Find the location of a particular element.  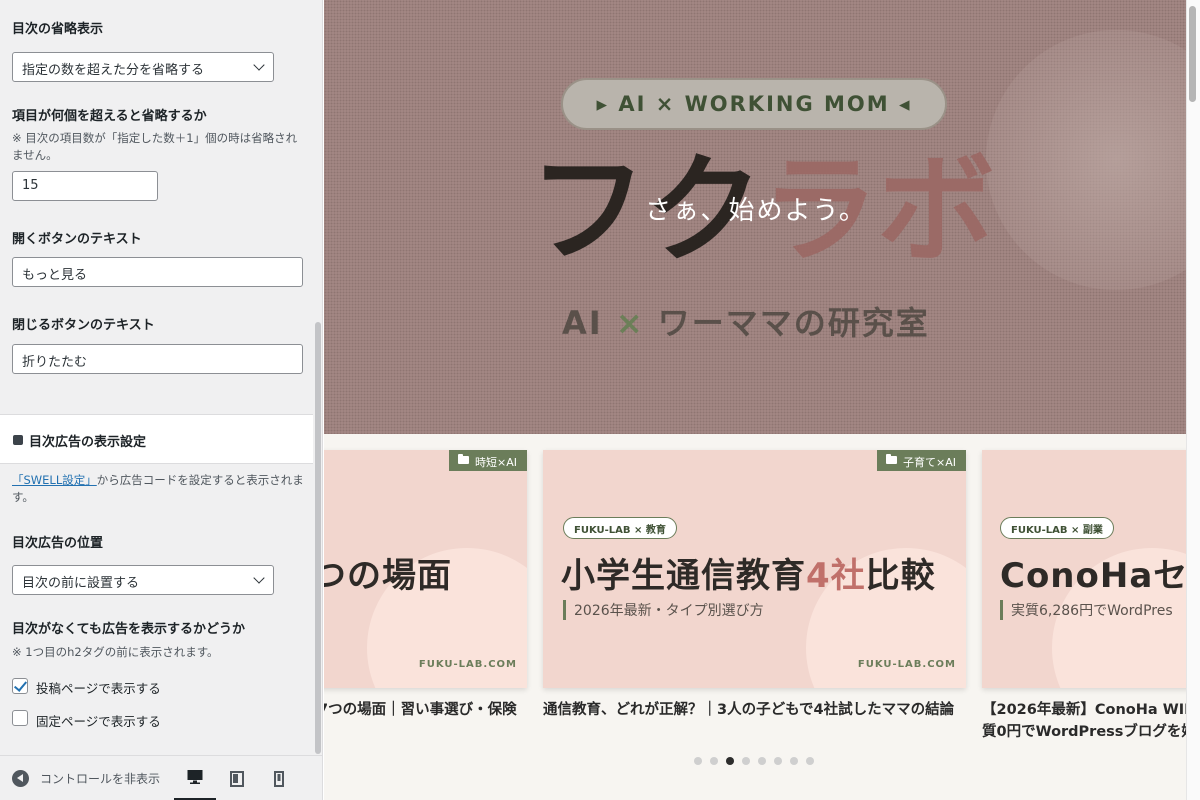

ad-position-select: 目次の前に設置する is located at coordinates (143, 580).